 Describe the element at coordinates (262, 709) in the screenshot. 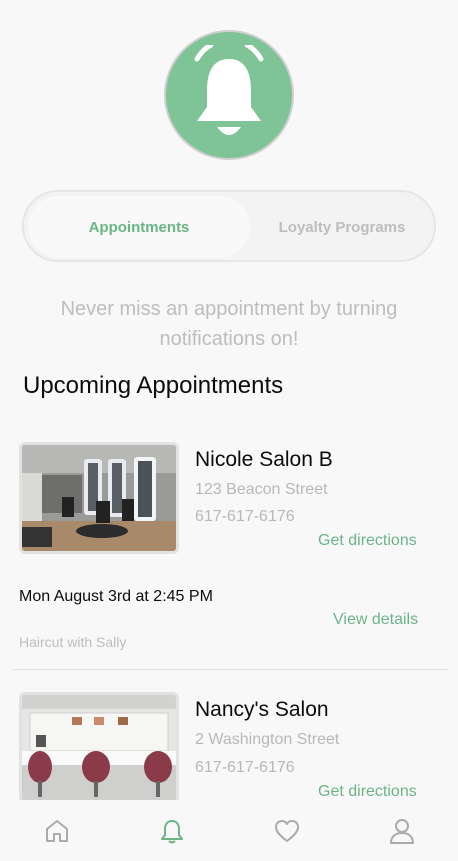

I see `salon-name: Nancy's Salon` at that location.